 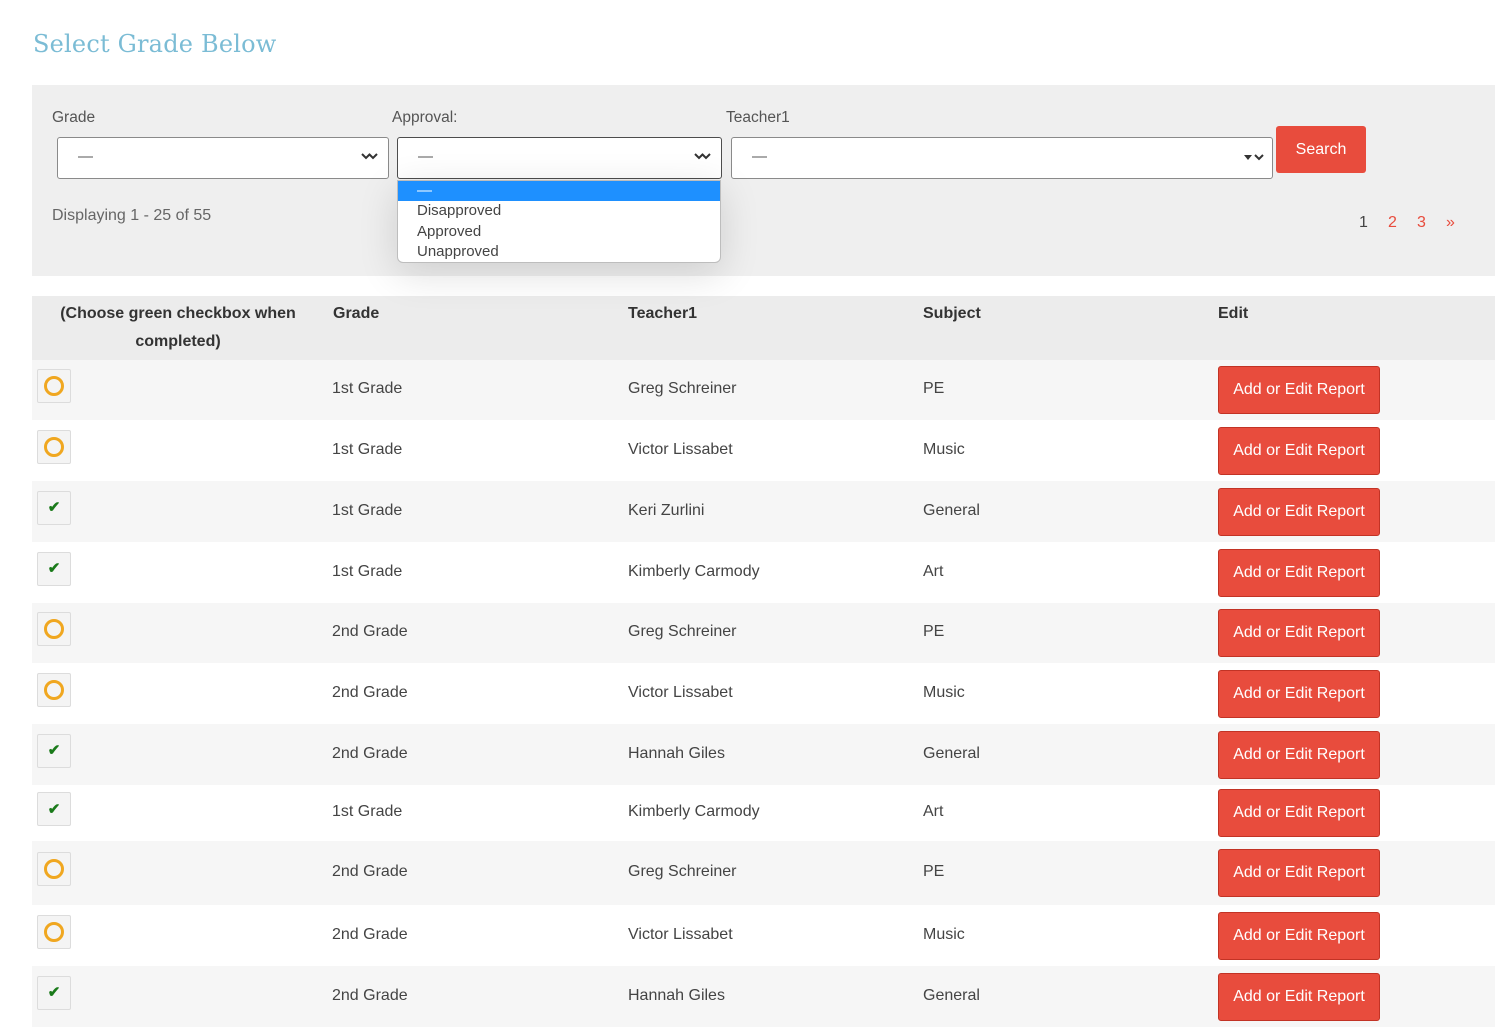 What do you see at coordinates (1233, 313) in the screenshot?
I see `column-header-edit: Edit` at bounding box center [1233, 313].